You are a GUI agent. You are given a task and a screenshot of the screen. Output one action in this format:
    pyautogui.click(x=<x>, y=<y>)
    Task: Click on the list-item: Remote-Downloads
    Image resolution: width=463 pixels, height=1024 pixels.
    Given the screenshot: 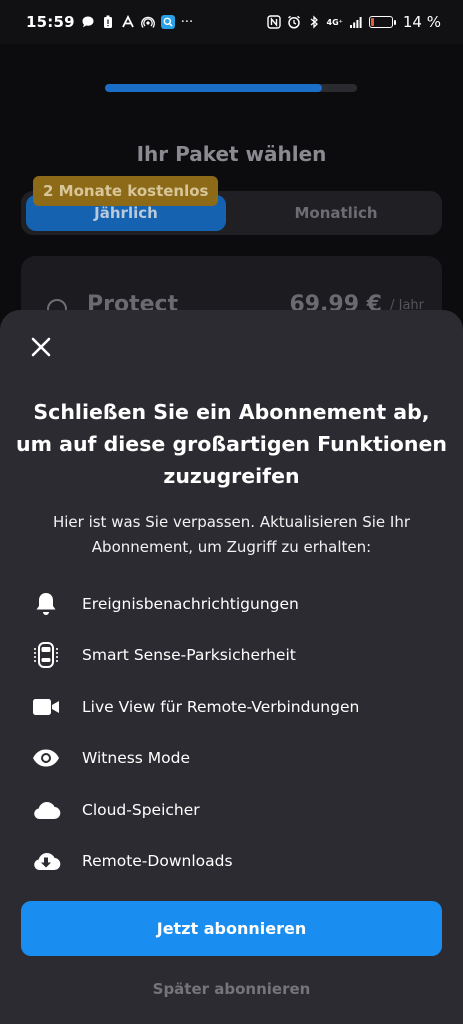 What is the action you would take?
    pyautogui.click(x=235, y=862)
    